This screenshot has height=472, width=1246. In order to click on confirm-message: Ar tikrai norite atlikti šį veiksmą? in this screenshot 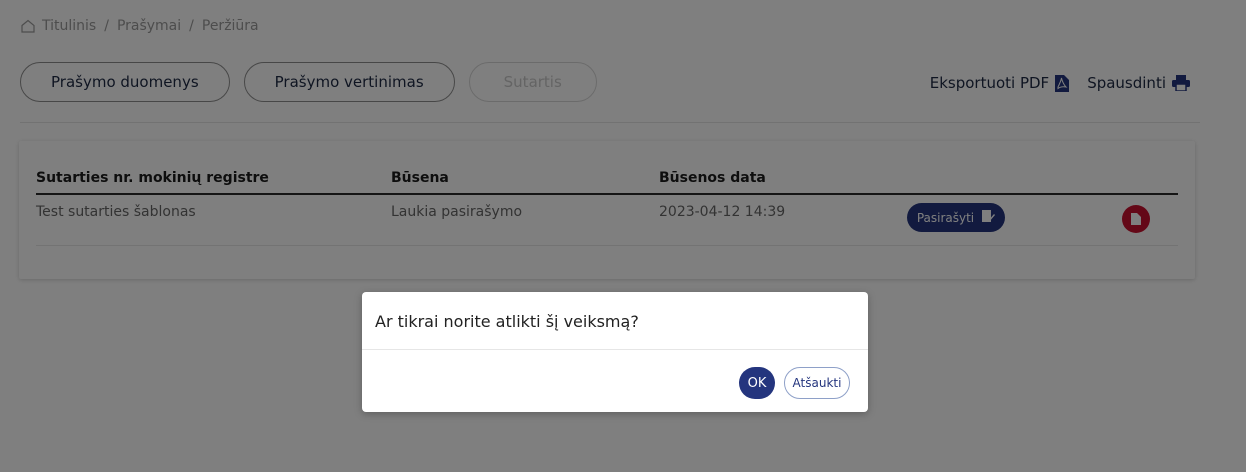, I will do `click(507, 321)`.